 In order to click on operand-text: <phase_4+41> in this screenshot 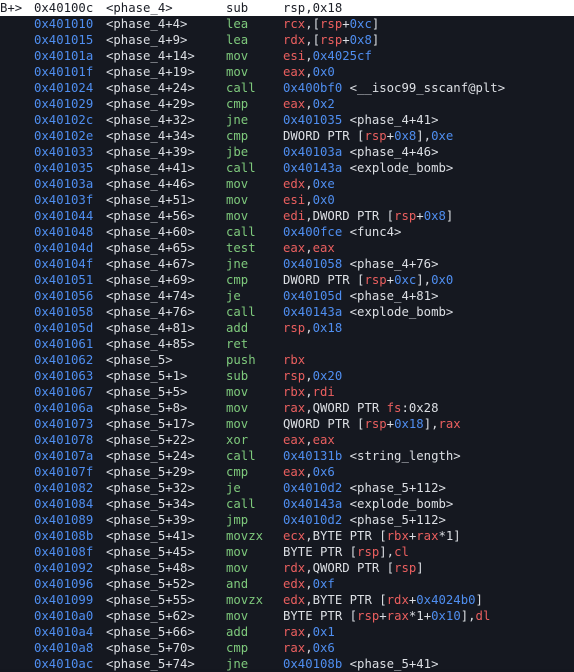, I will do `click(390, 120)`.